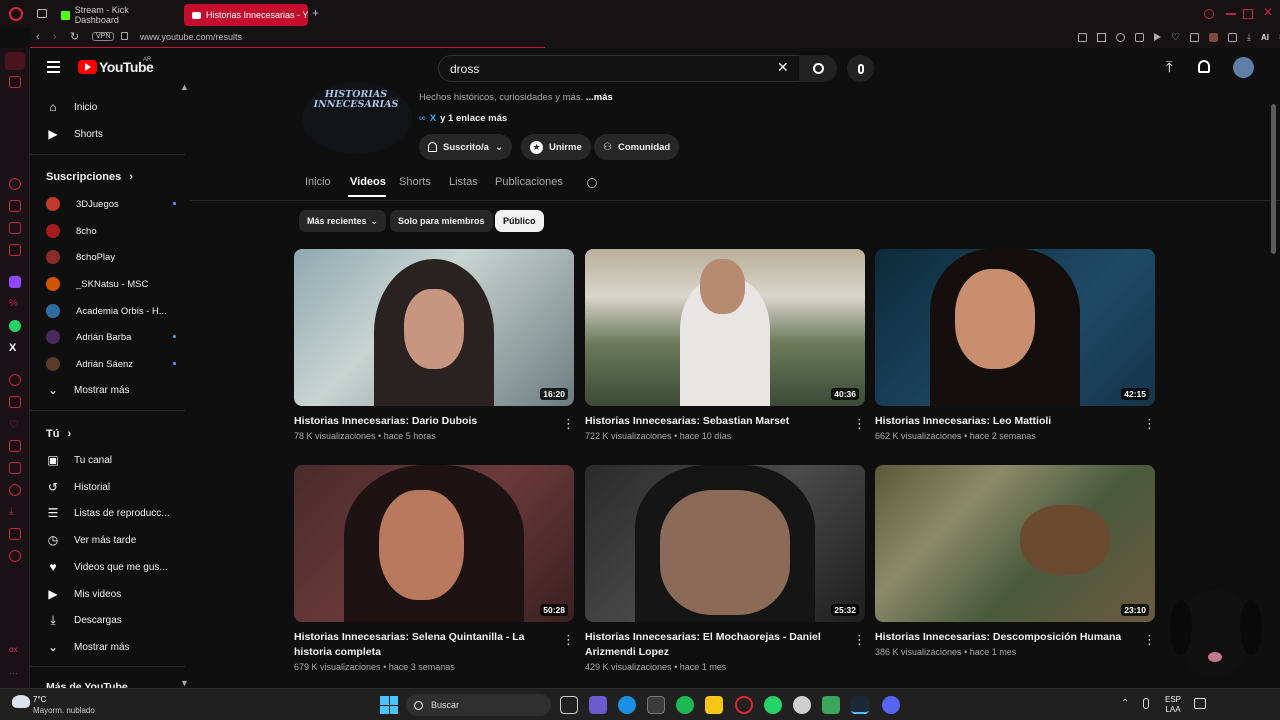  I want to click on nav-item-watch-later: ◷ Ver más tarde, so click(116, 540).